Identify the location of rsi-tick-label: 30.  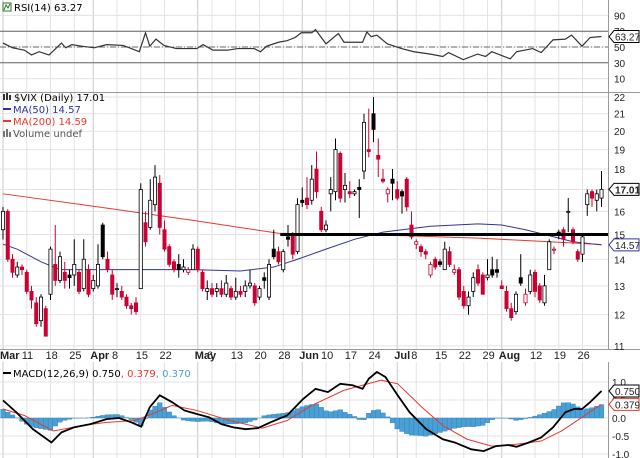
(620, 64).